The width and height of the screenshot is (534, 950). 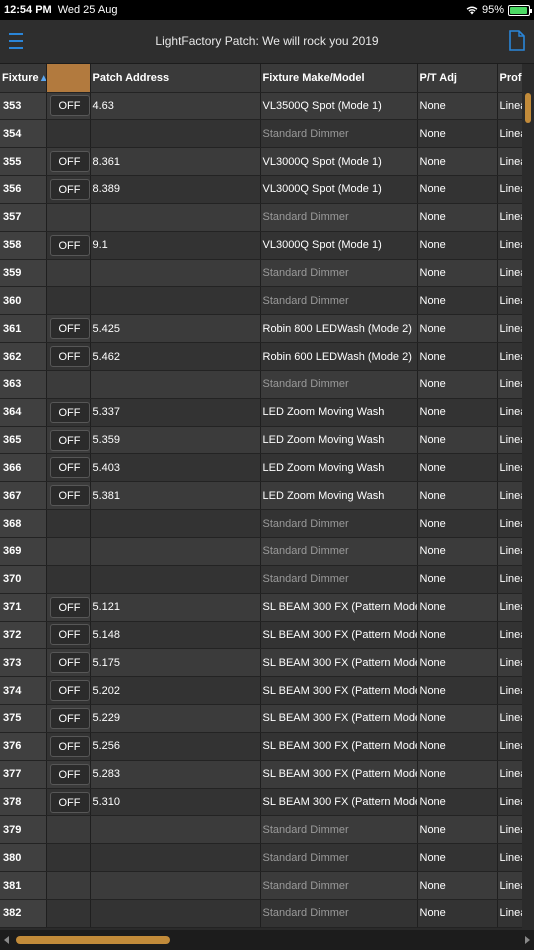 I want to click on table-row: 364OFF5.337LED Zoom Moving WashNoneLinea, so click(x=261, y=412).